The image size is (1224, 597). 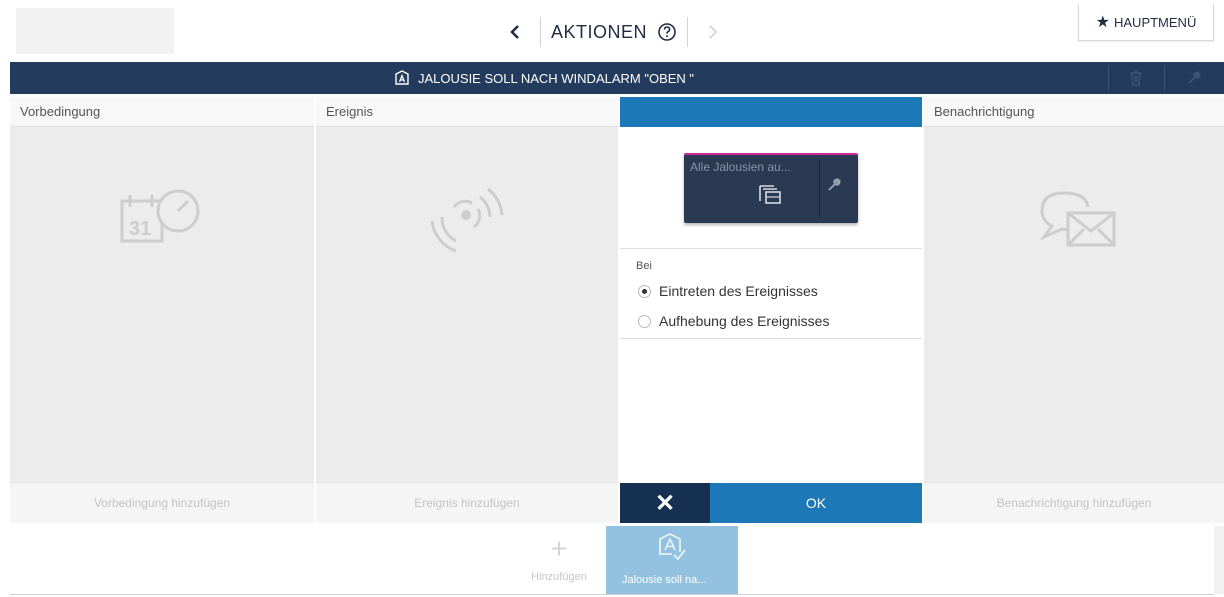 I want to click on settings-button, so click(x=1194, y=78).